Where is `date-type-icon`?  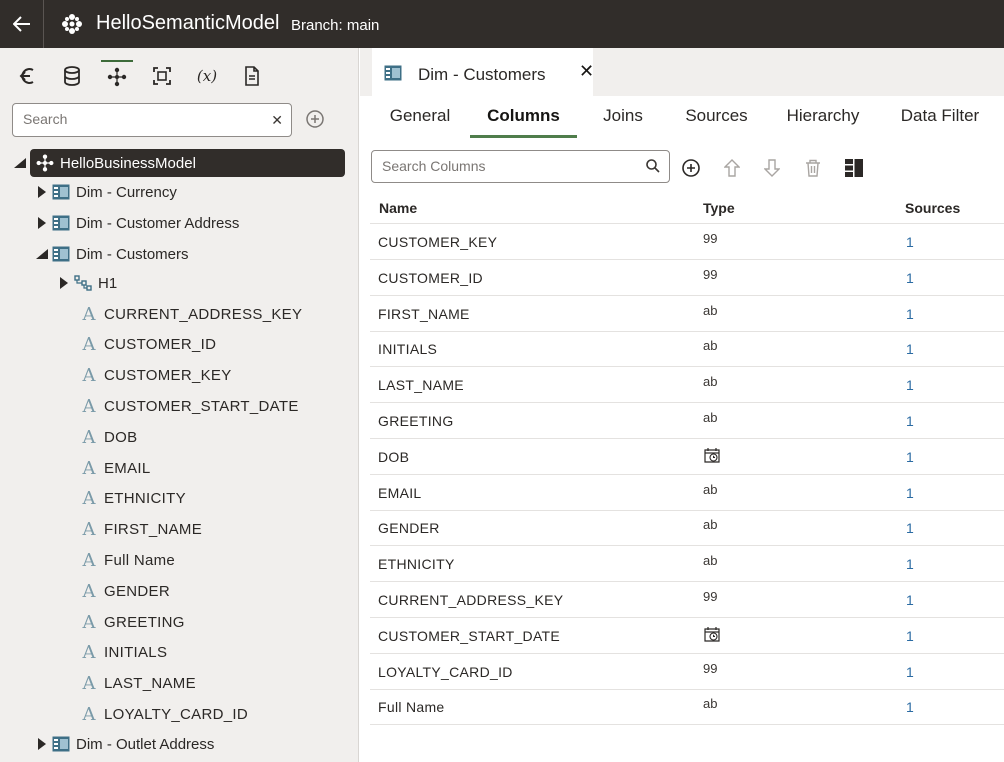 date-type-icon is located at coordinates (712, 635).